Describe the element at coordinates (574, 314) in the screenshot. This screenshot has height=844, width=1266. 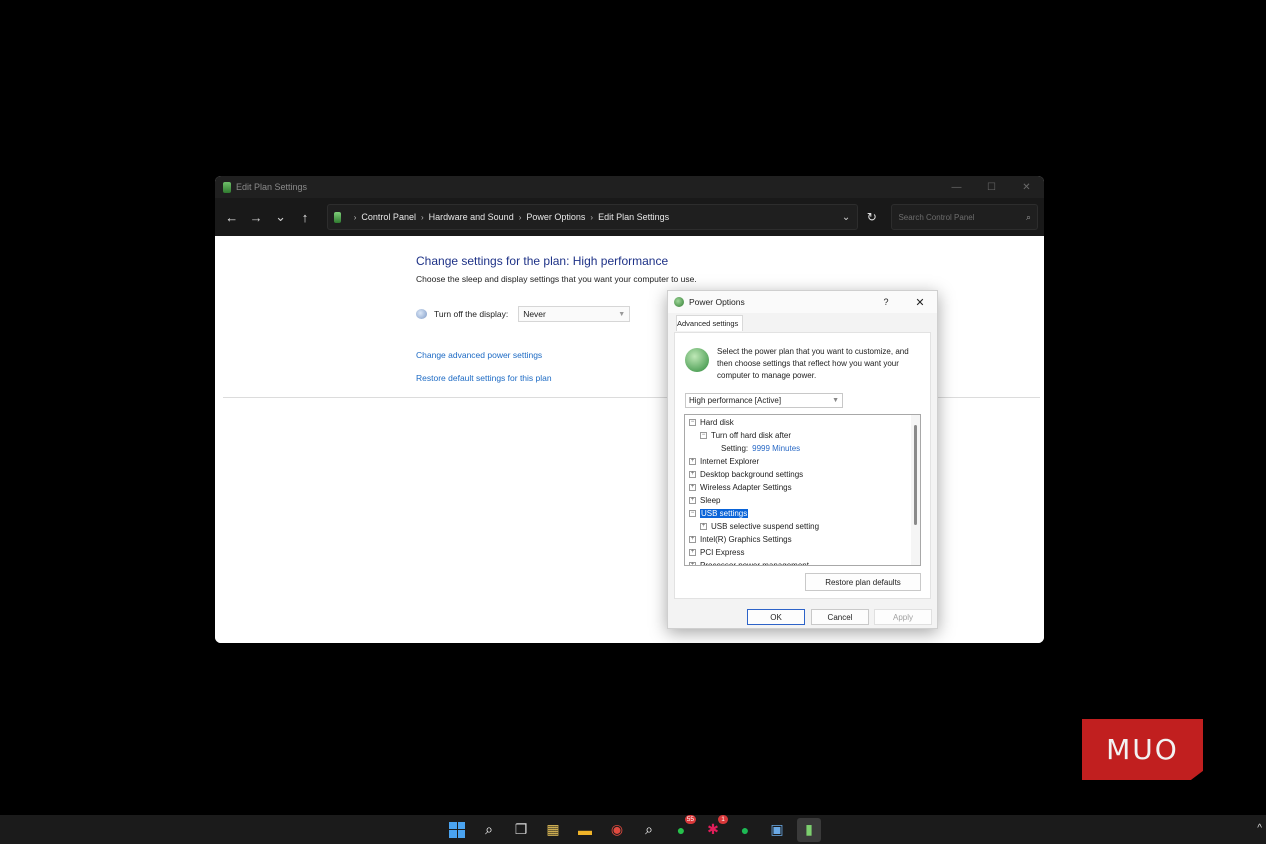
I see `display-timeout-select: Never ▼` at that location.